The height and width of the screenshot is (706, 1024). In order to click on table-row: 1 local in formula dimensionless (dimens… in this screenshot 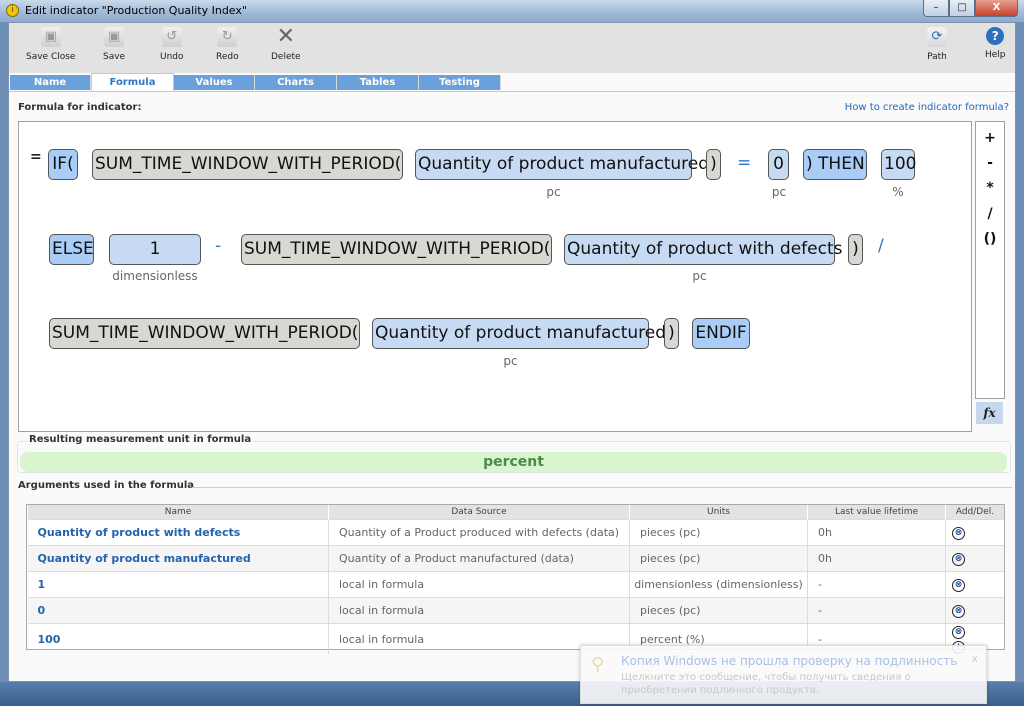, I will do `click(515, 584)`.